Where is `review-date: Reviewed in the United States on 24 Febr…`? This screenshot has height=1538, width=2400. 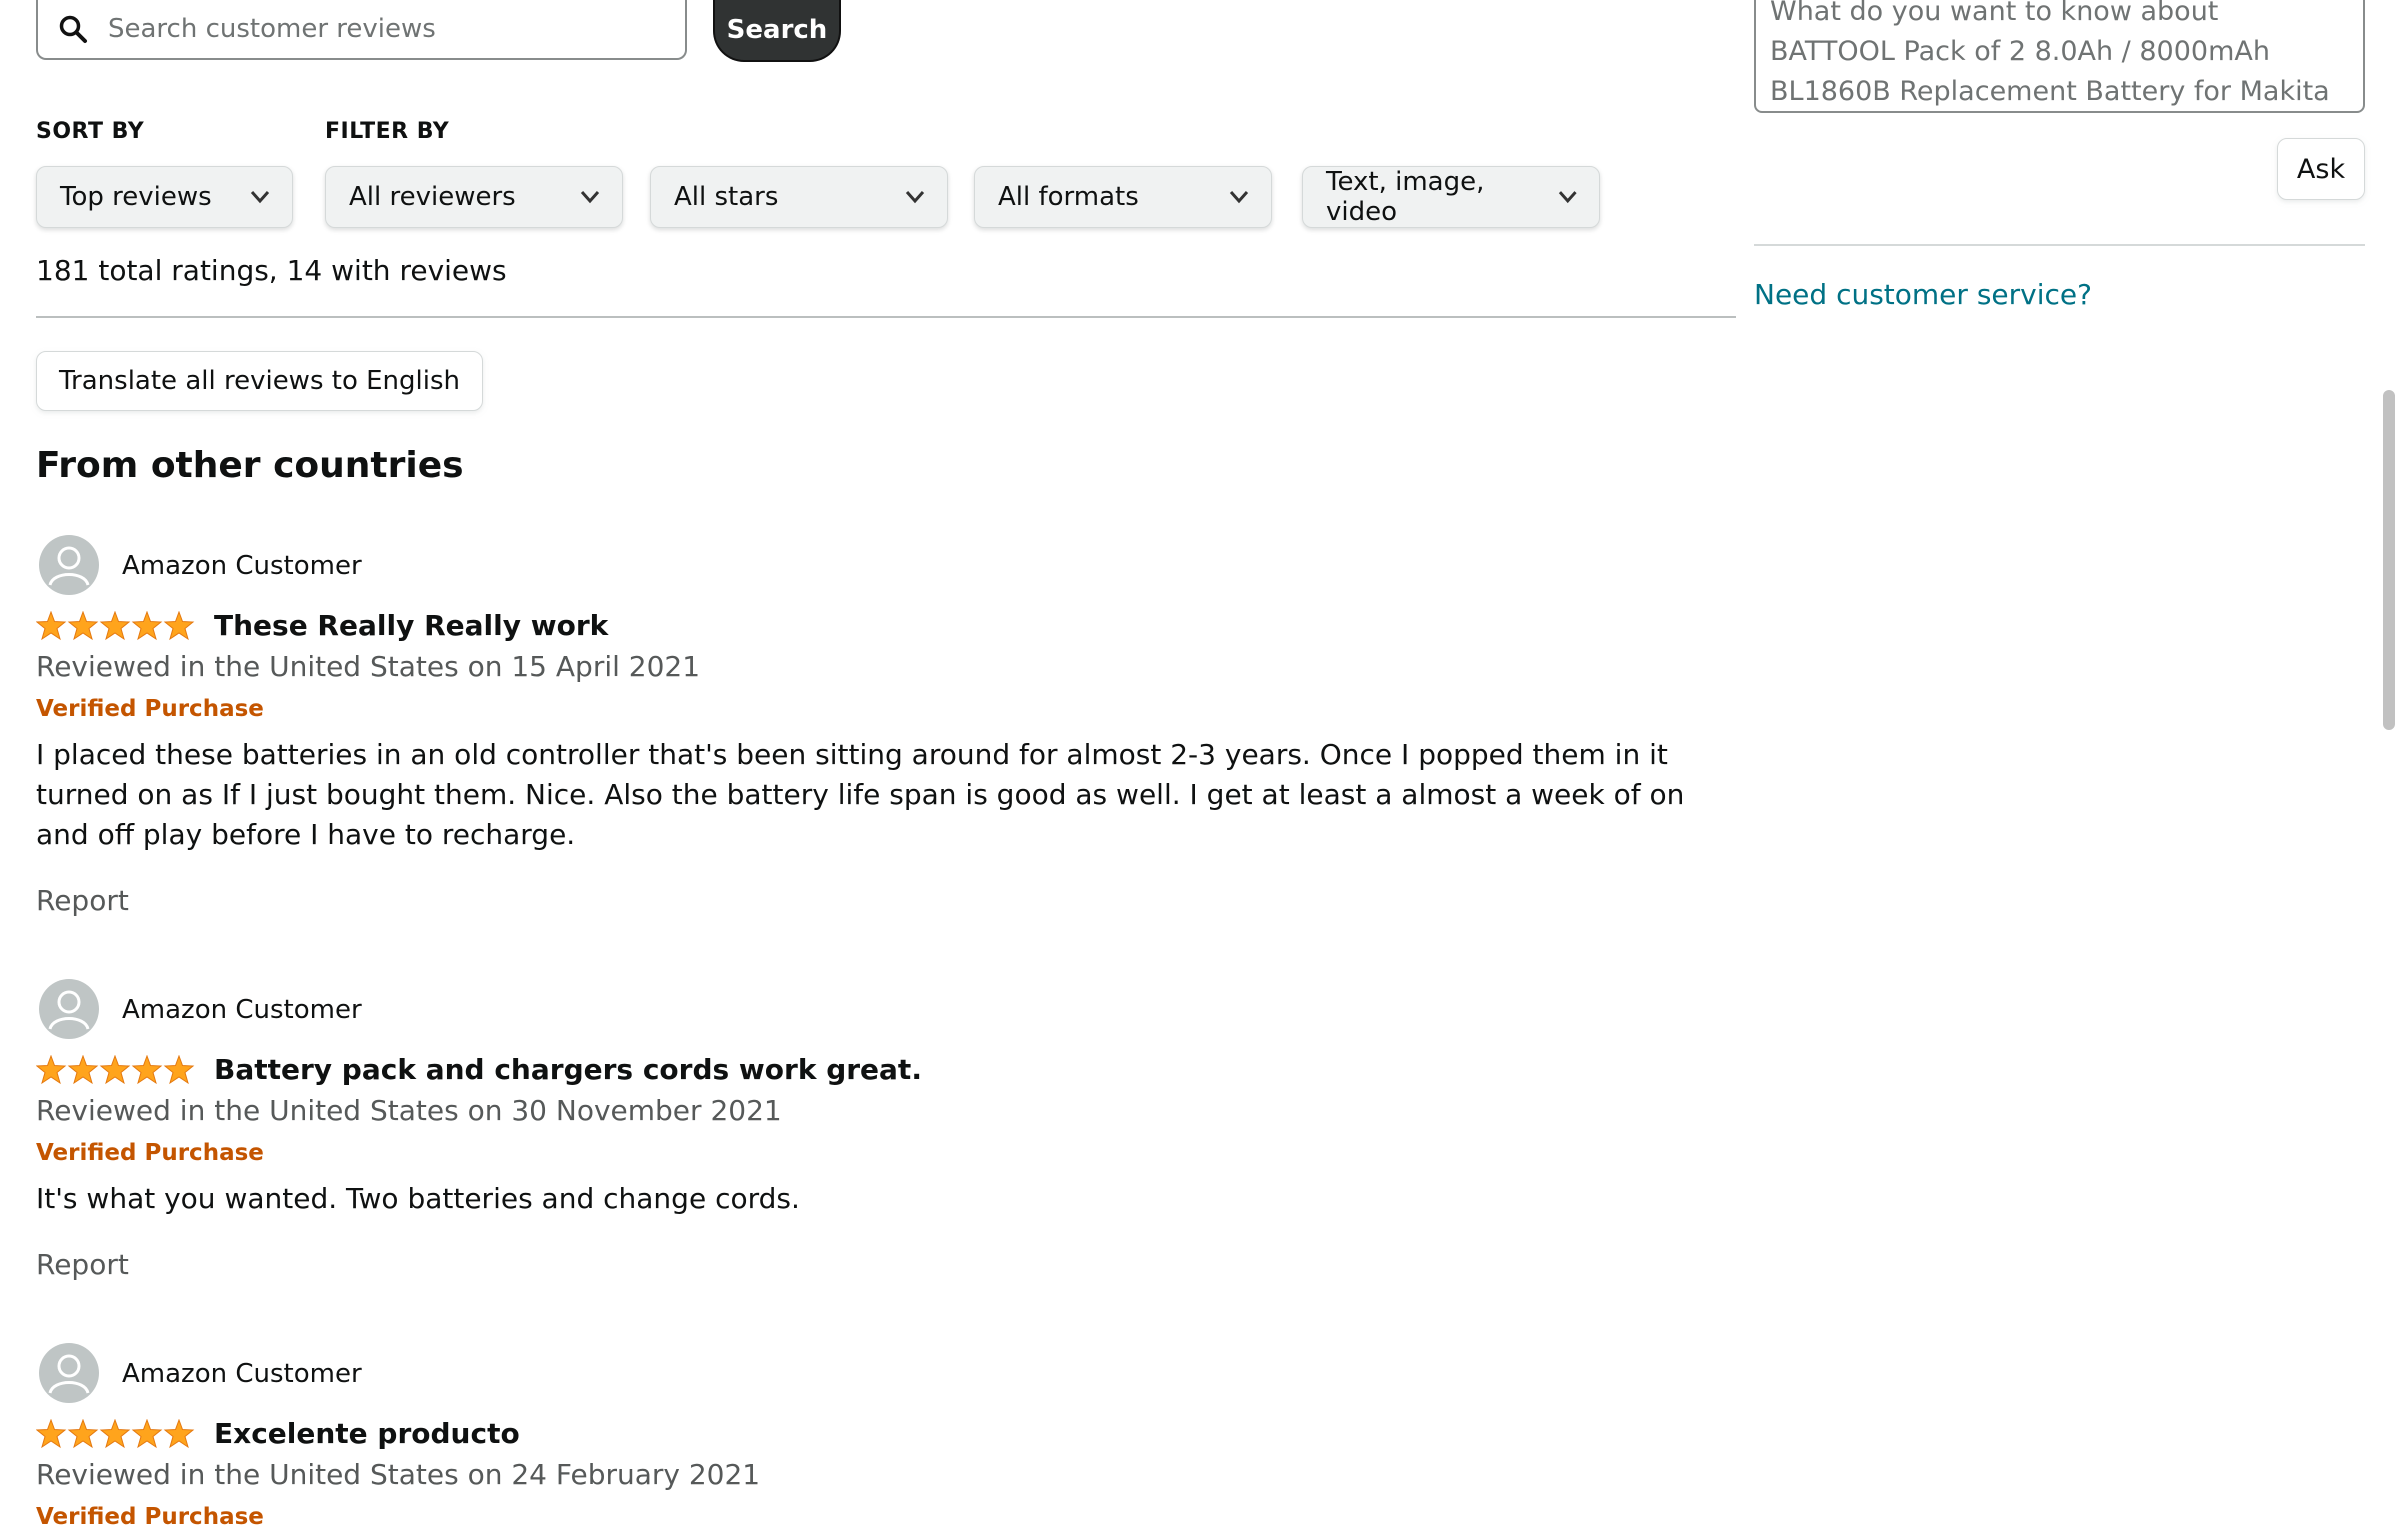
review-date: Reviewed in the United States on 24 Febr… is located at coordinates (398, 1474).